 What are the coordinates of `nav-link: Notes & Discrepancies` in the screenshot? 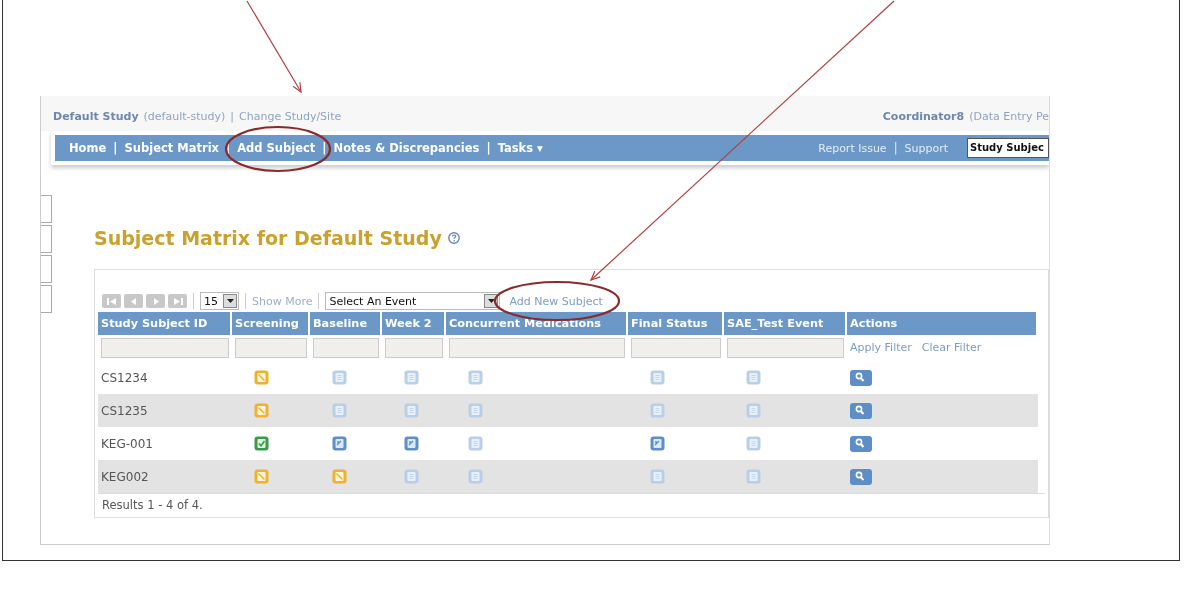 It's located at (406, 148).